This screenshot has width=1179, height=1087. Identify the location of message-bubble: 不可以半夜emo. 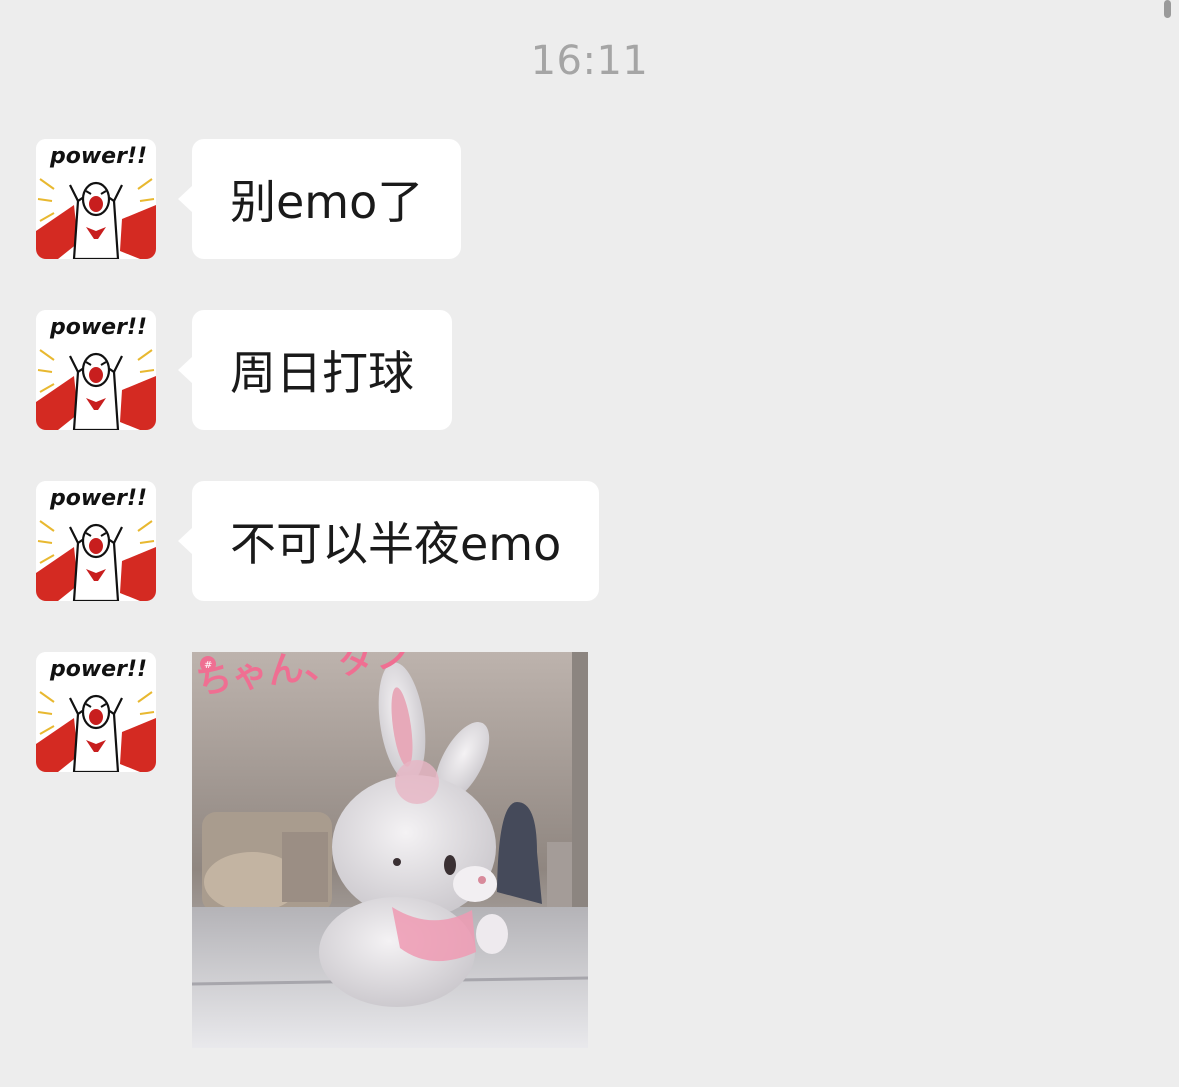
(388, 541).